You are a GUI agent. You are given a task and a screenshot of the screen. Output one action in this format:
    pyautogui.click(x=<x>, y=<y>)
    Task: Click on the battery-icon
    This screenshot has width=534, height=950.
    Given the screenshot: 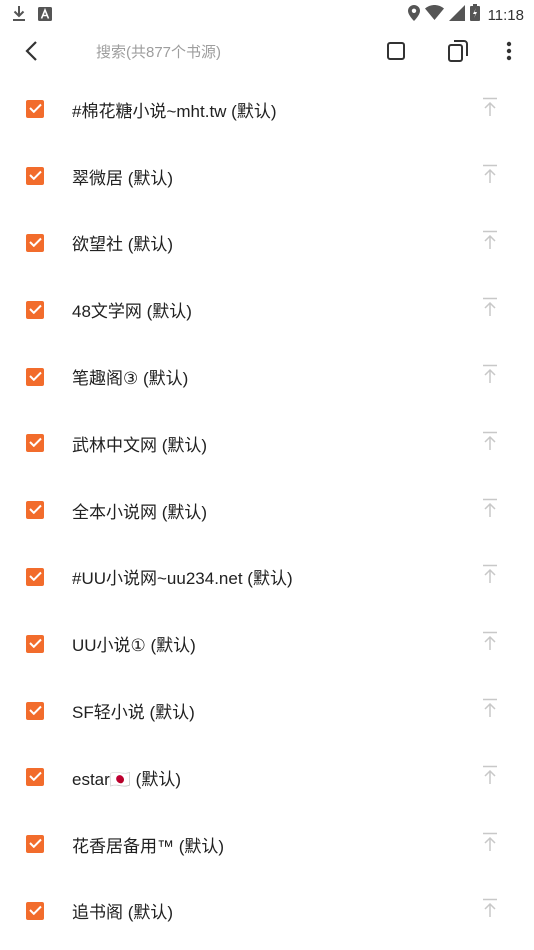 What is the action you would take?
    pyautogui.click(x=474, y=15)
    